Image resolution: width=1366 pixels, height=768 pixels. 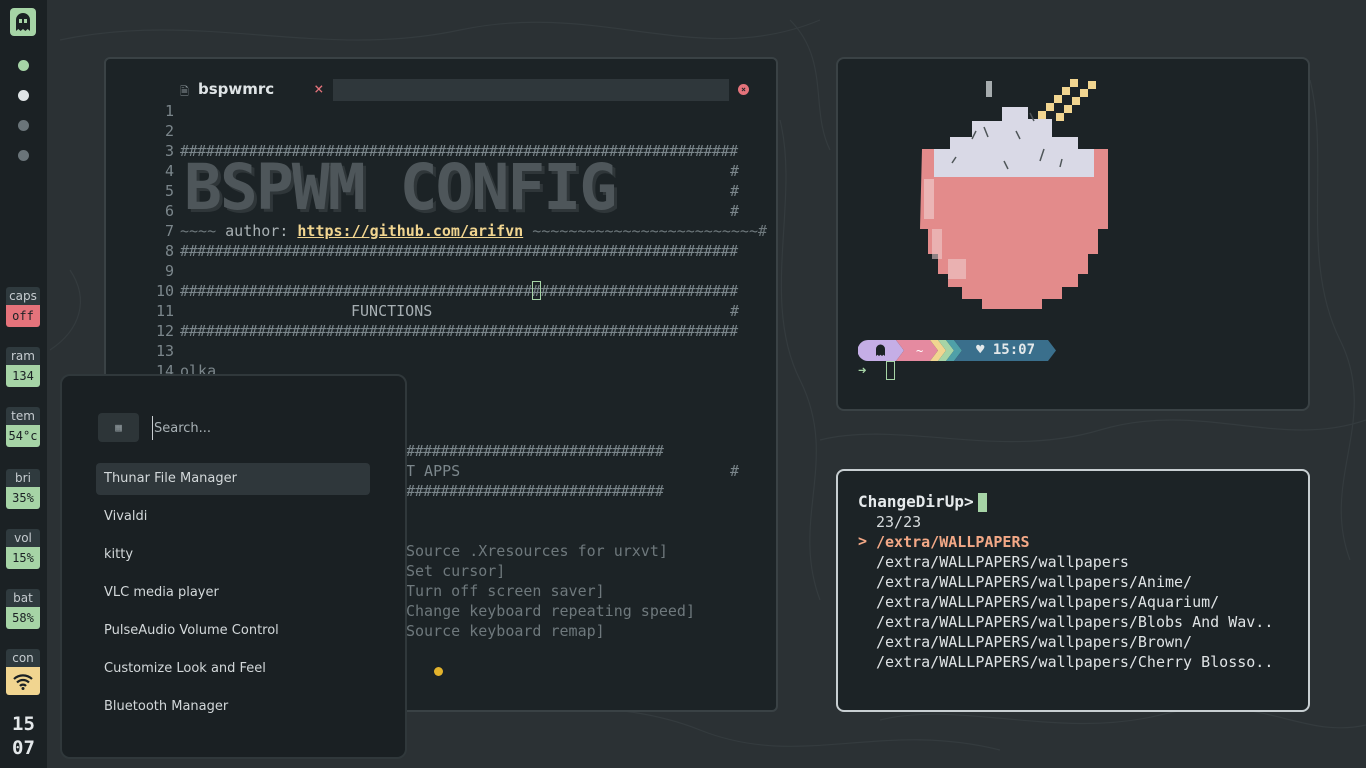 What do you see at coordinates (23, 125) in the screenshot?
I see `workspace-3-indicator` at bounding box center [23, 125].